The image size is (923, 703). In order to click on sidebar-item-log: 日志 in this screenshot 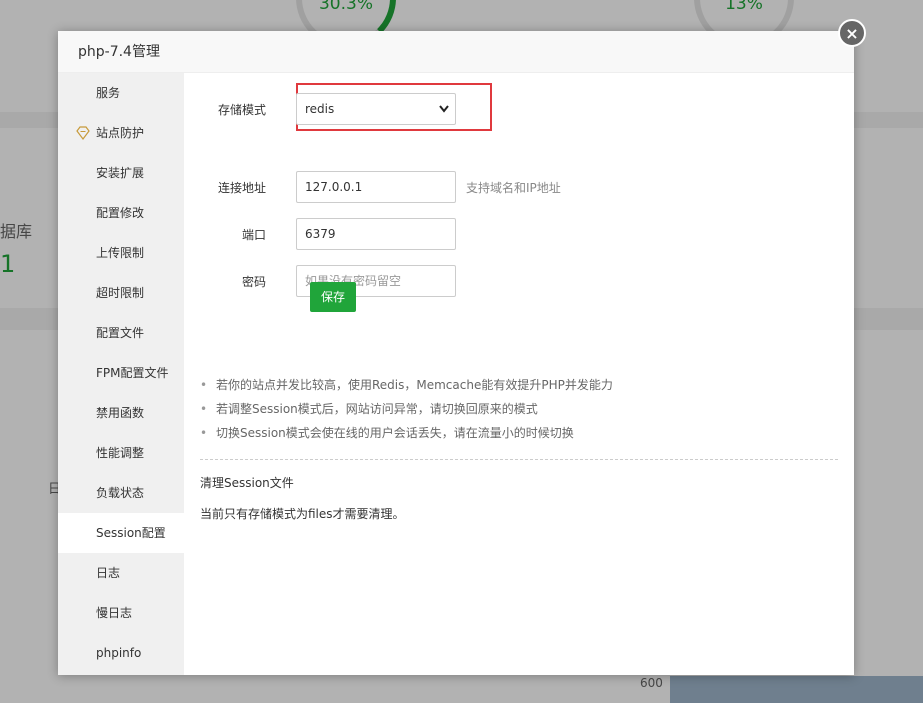, I will do `click(121, 573)`.